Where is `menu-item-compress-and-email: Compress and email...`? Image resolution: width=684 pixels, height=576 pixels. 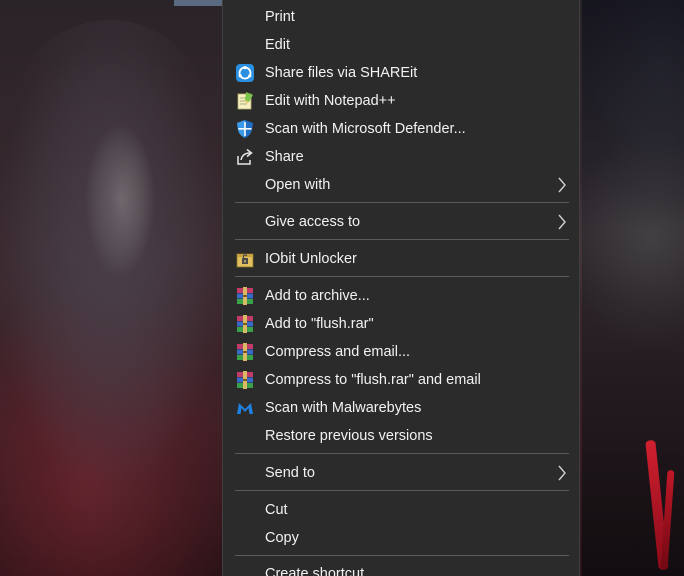
menu-item-compress-and-email: Compress and email... is located at coordinates (401, 352).